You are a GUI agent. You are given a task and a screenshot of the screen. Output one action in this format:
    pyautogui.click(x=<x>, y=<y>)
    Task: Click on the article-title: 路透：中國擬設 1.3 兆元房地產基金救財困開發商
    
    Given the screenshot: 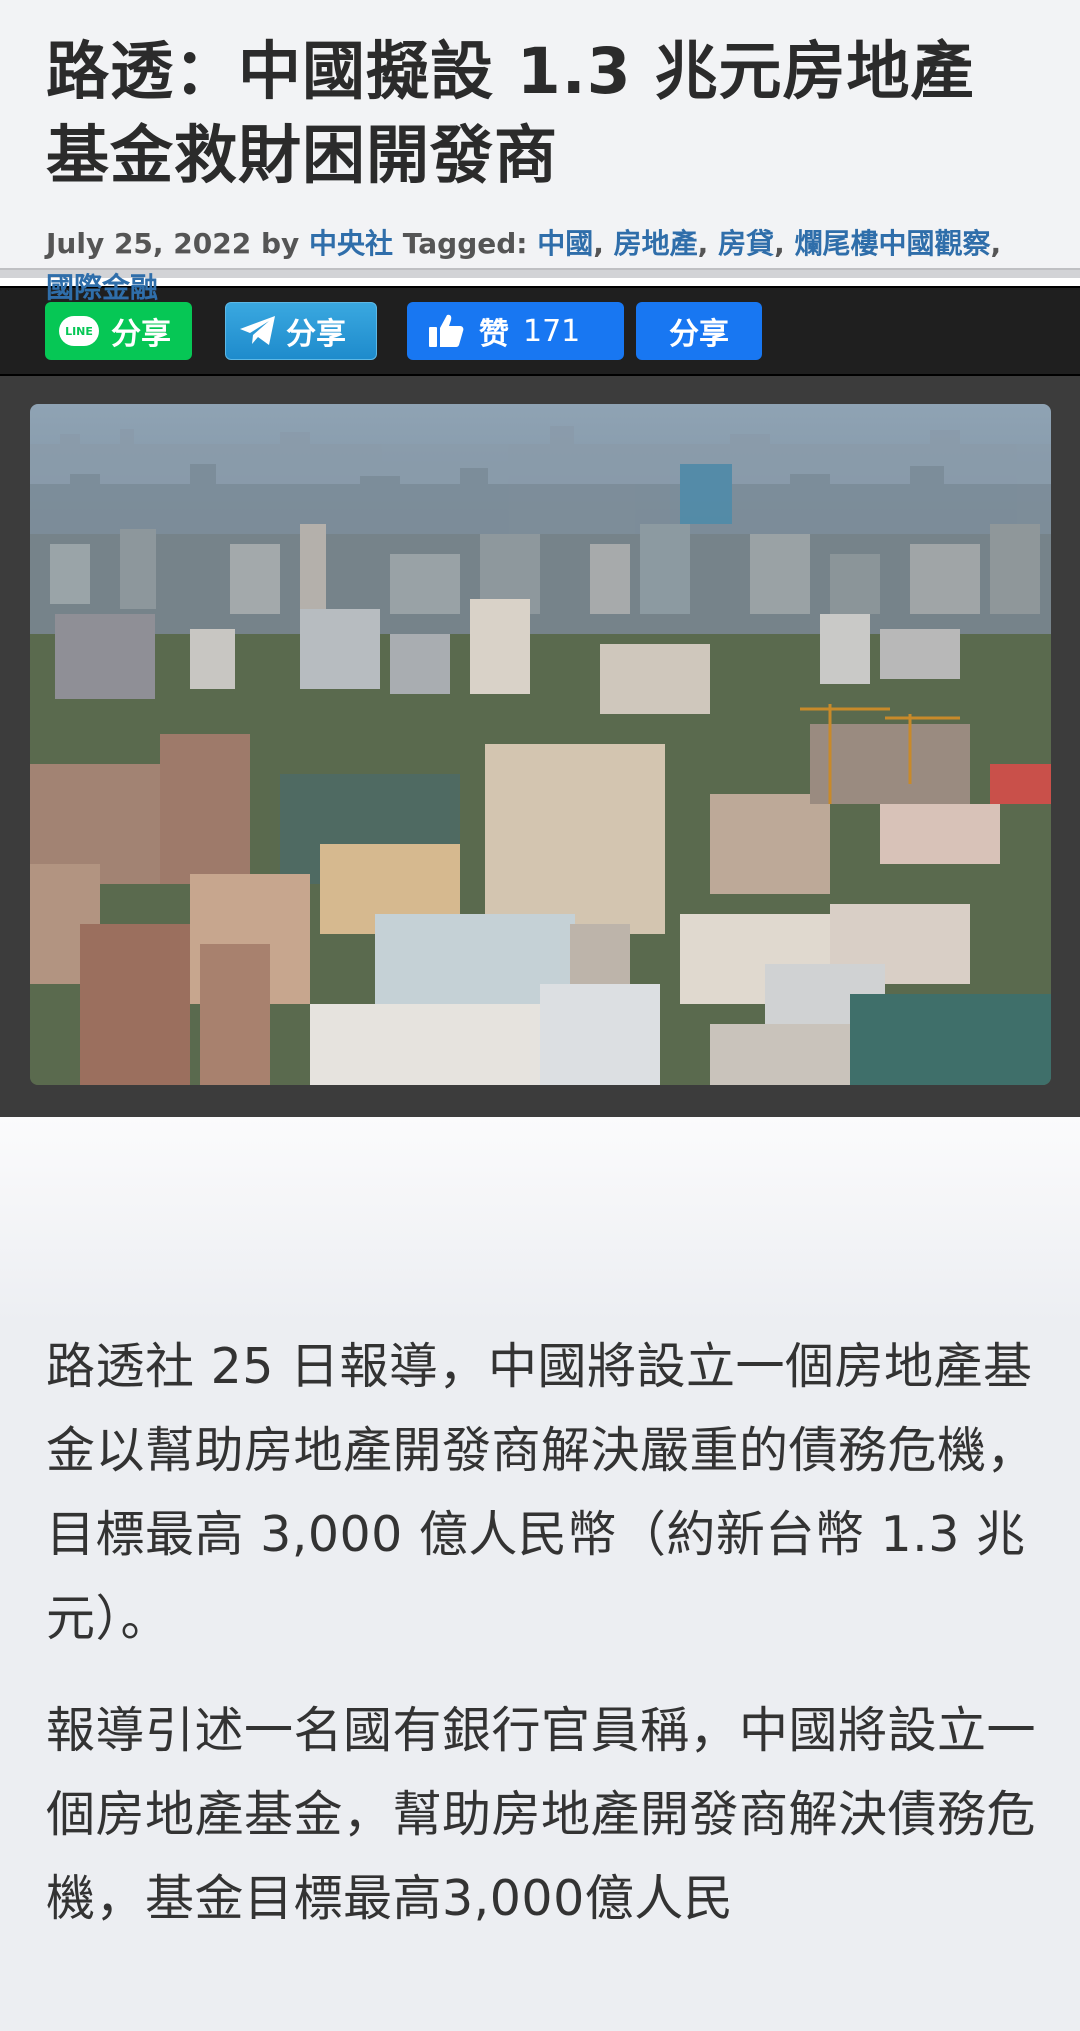 What is the action you would take?
    pyautogui.click(x=510, y=113)
    